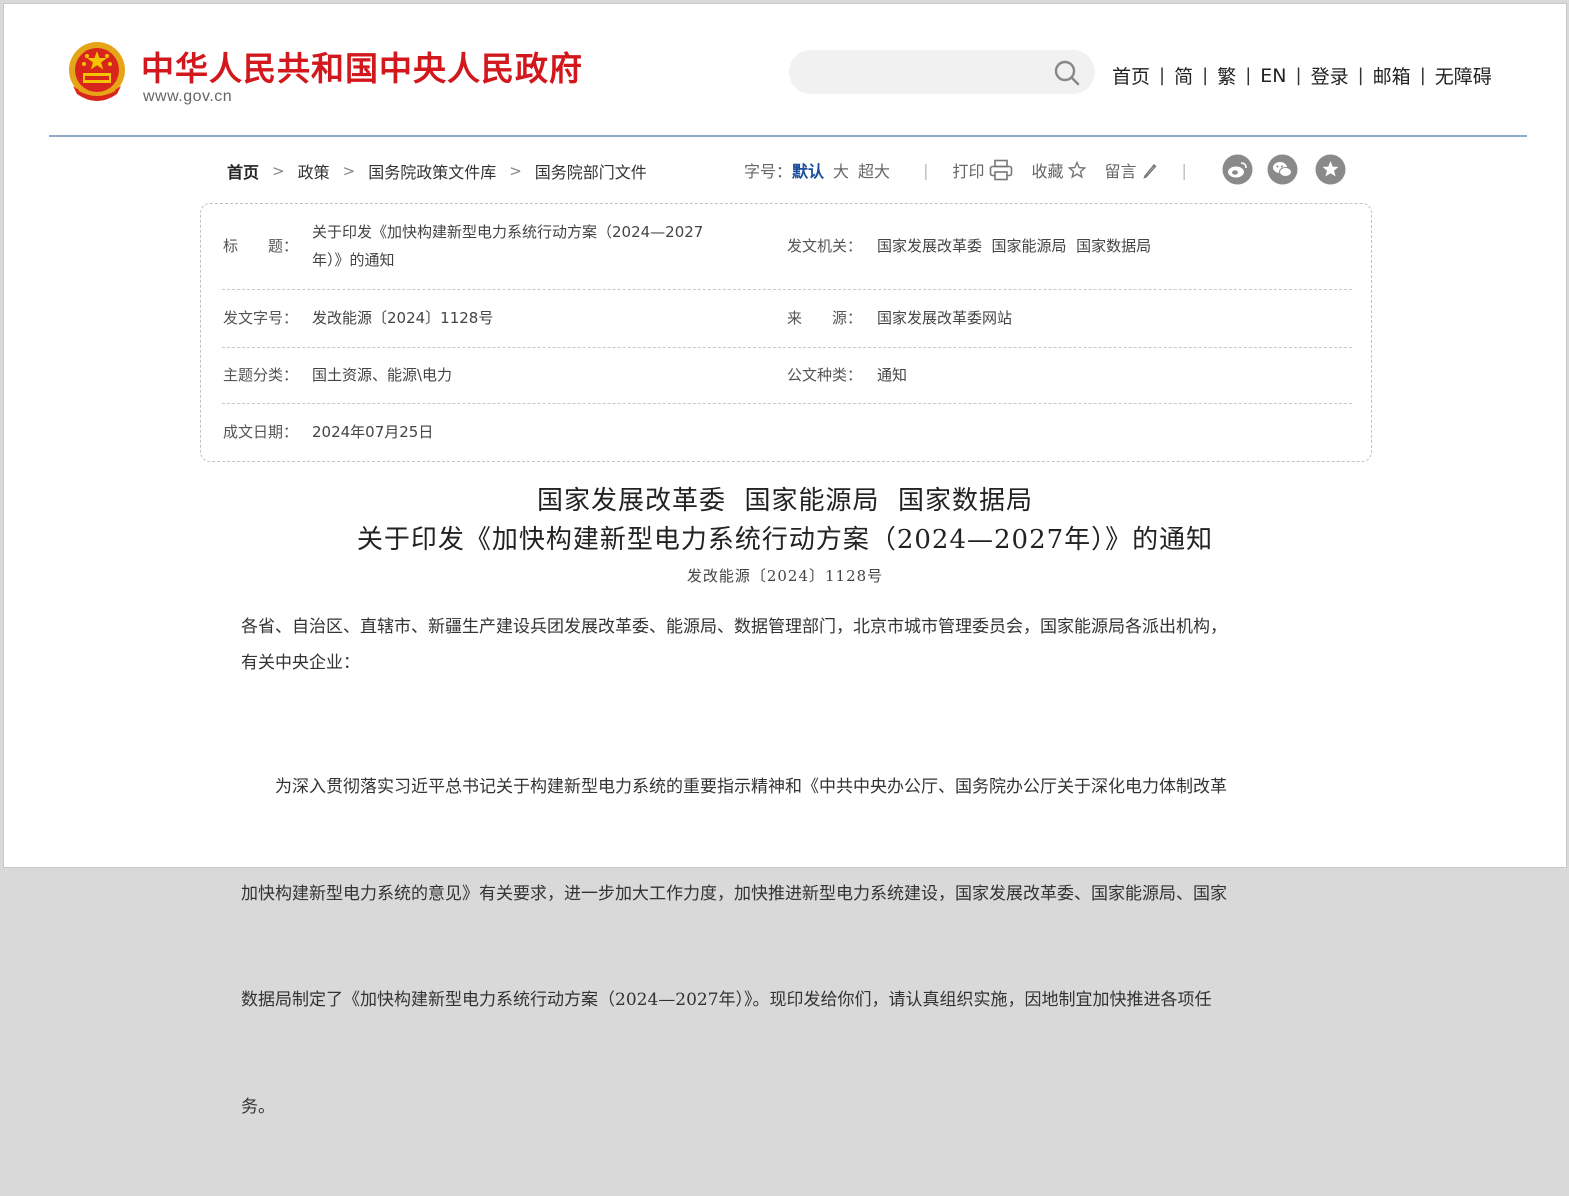 The width and height of the screenshot is (1569, 1196). Describe the element at coordinates (1463, 75) in the screenshot. I see `nav-accessibility-link: 无障碍` at that location.